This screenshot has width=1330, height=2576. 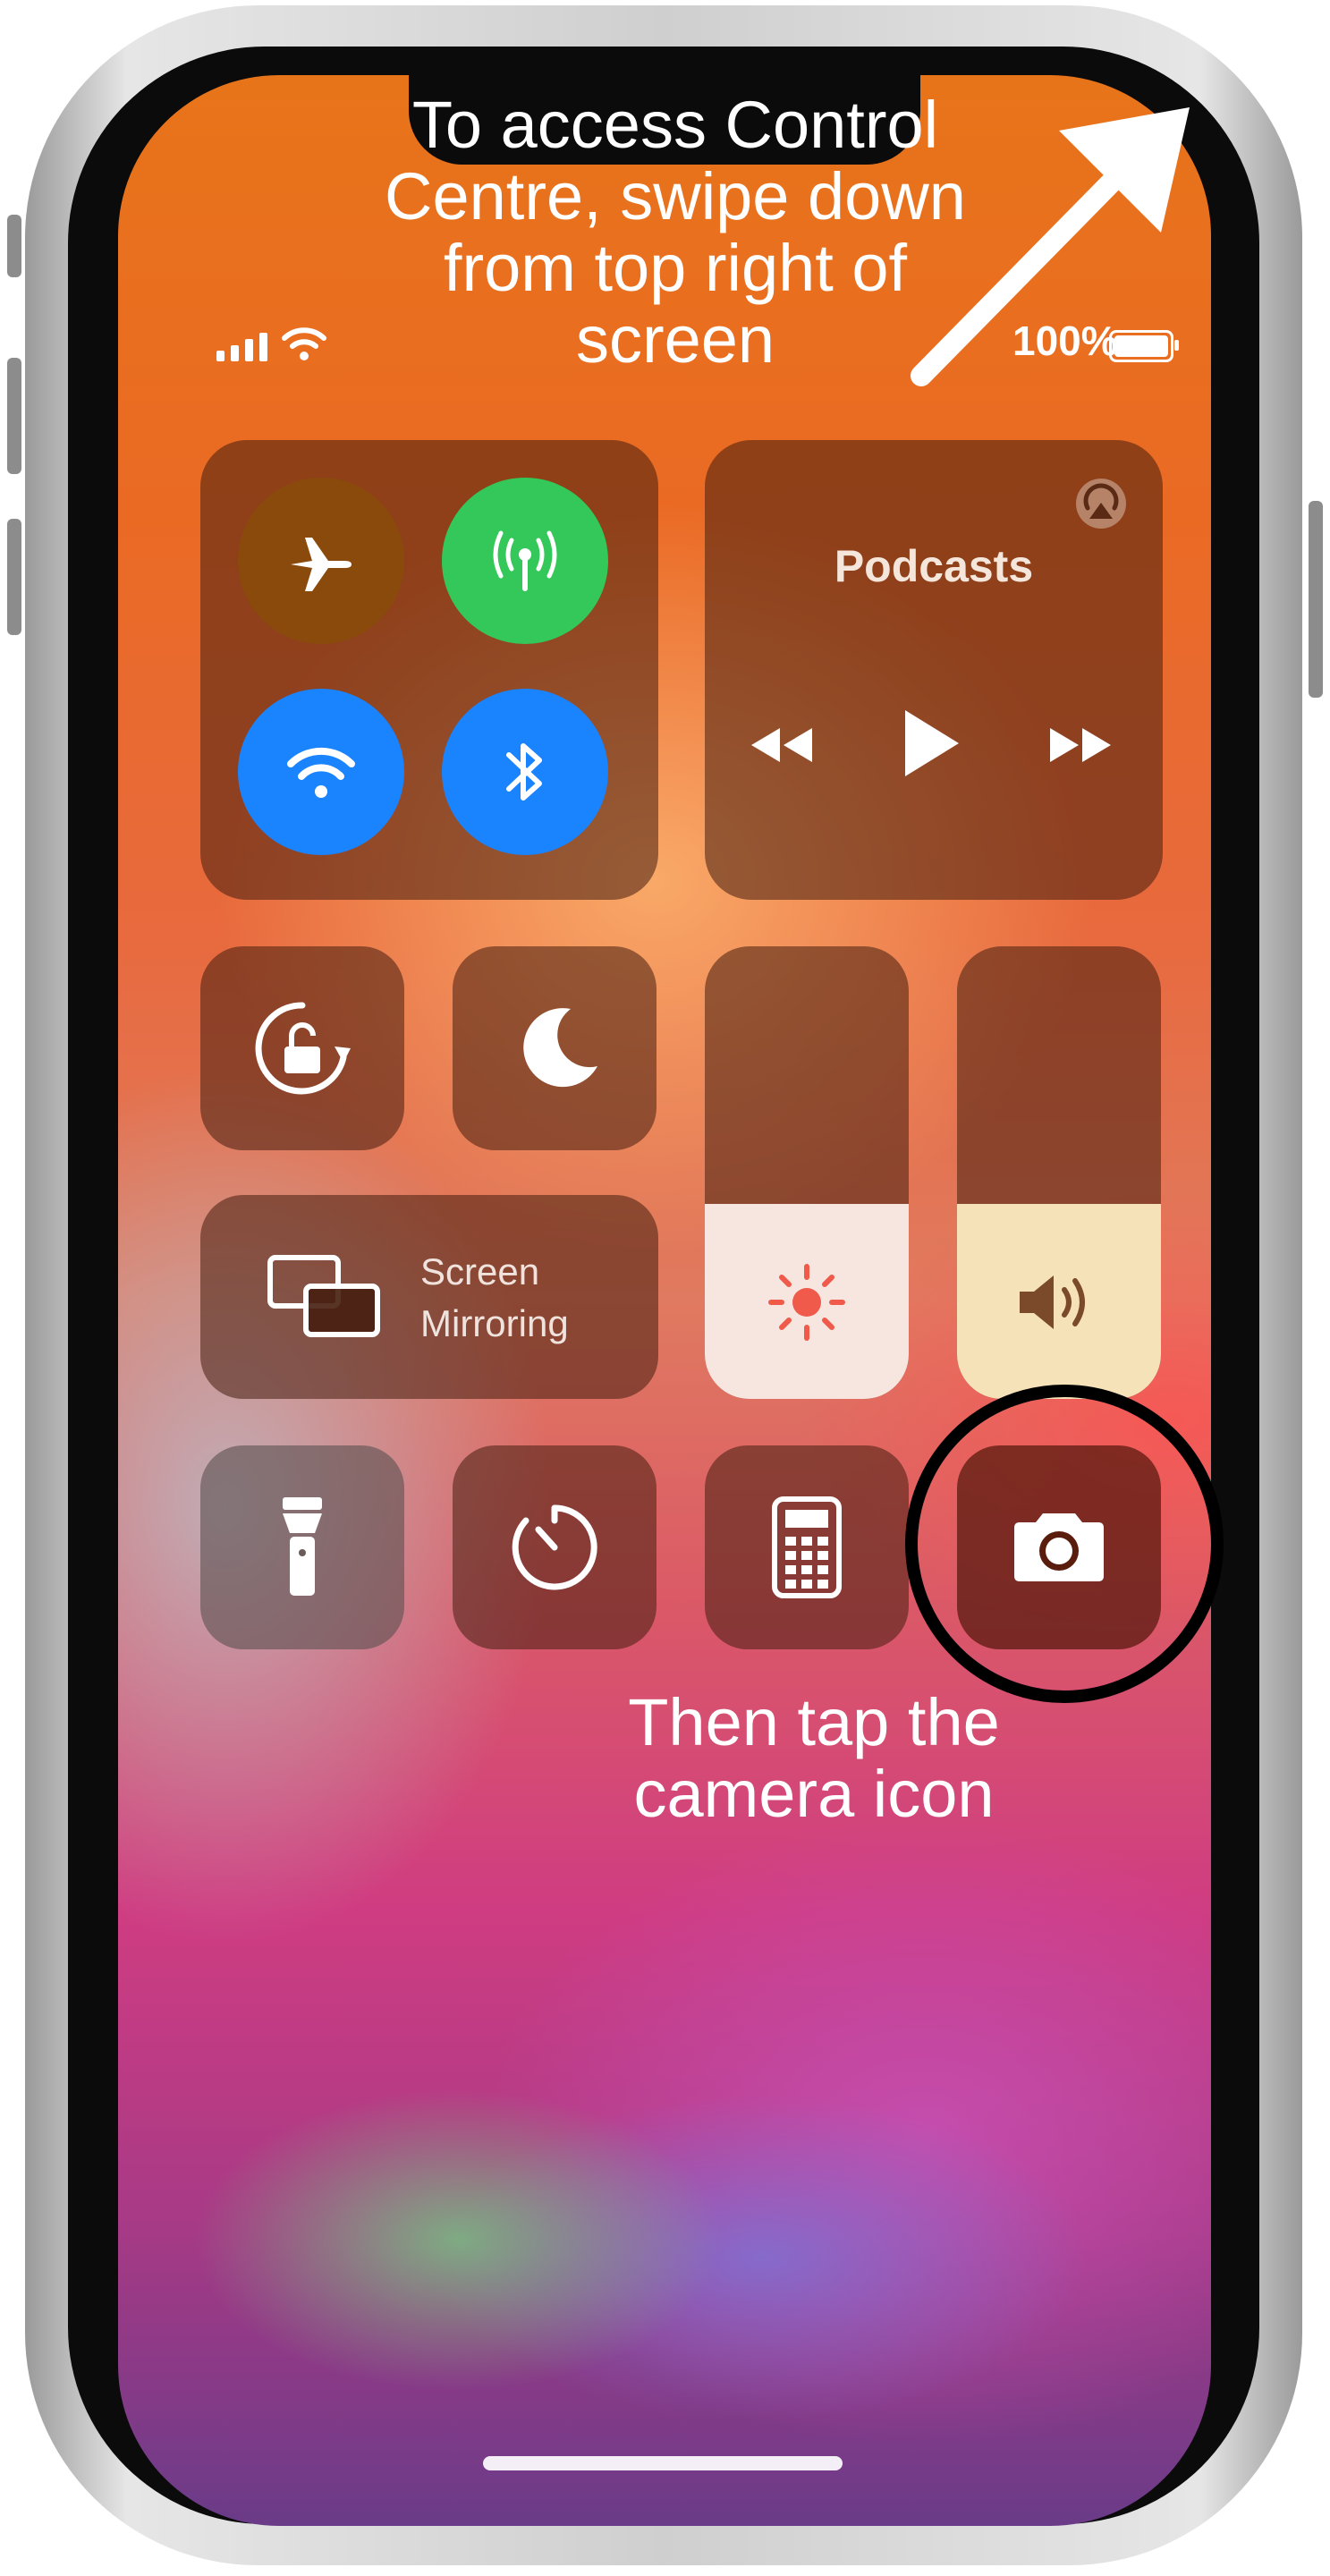 I want to click on speaker-icon, so click(x=1052, y=1302).